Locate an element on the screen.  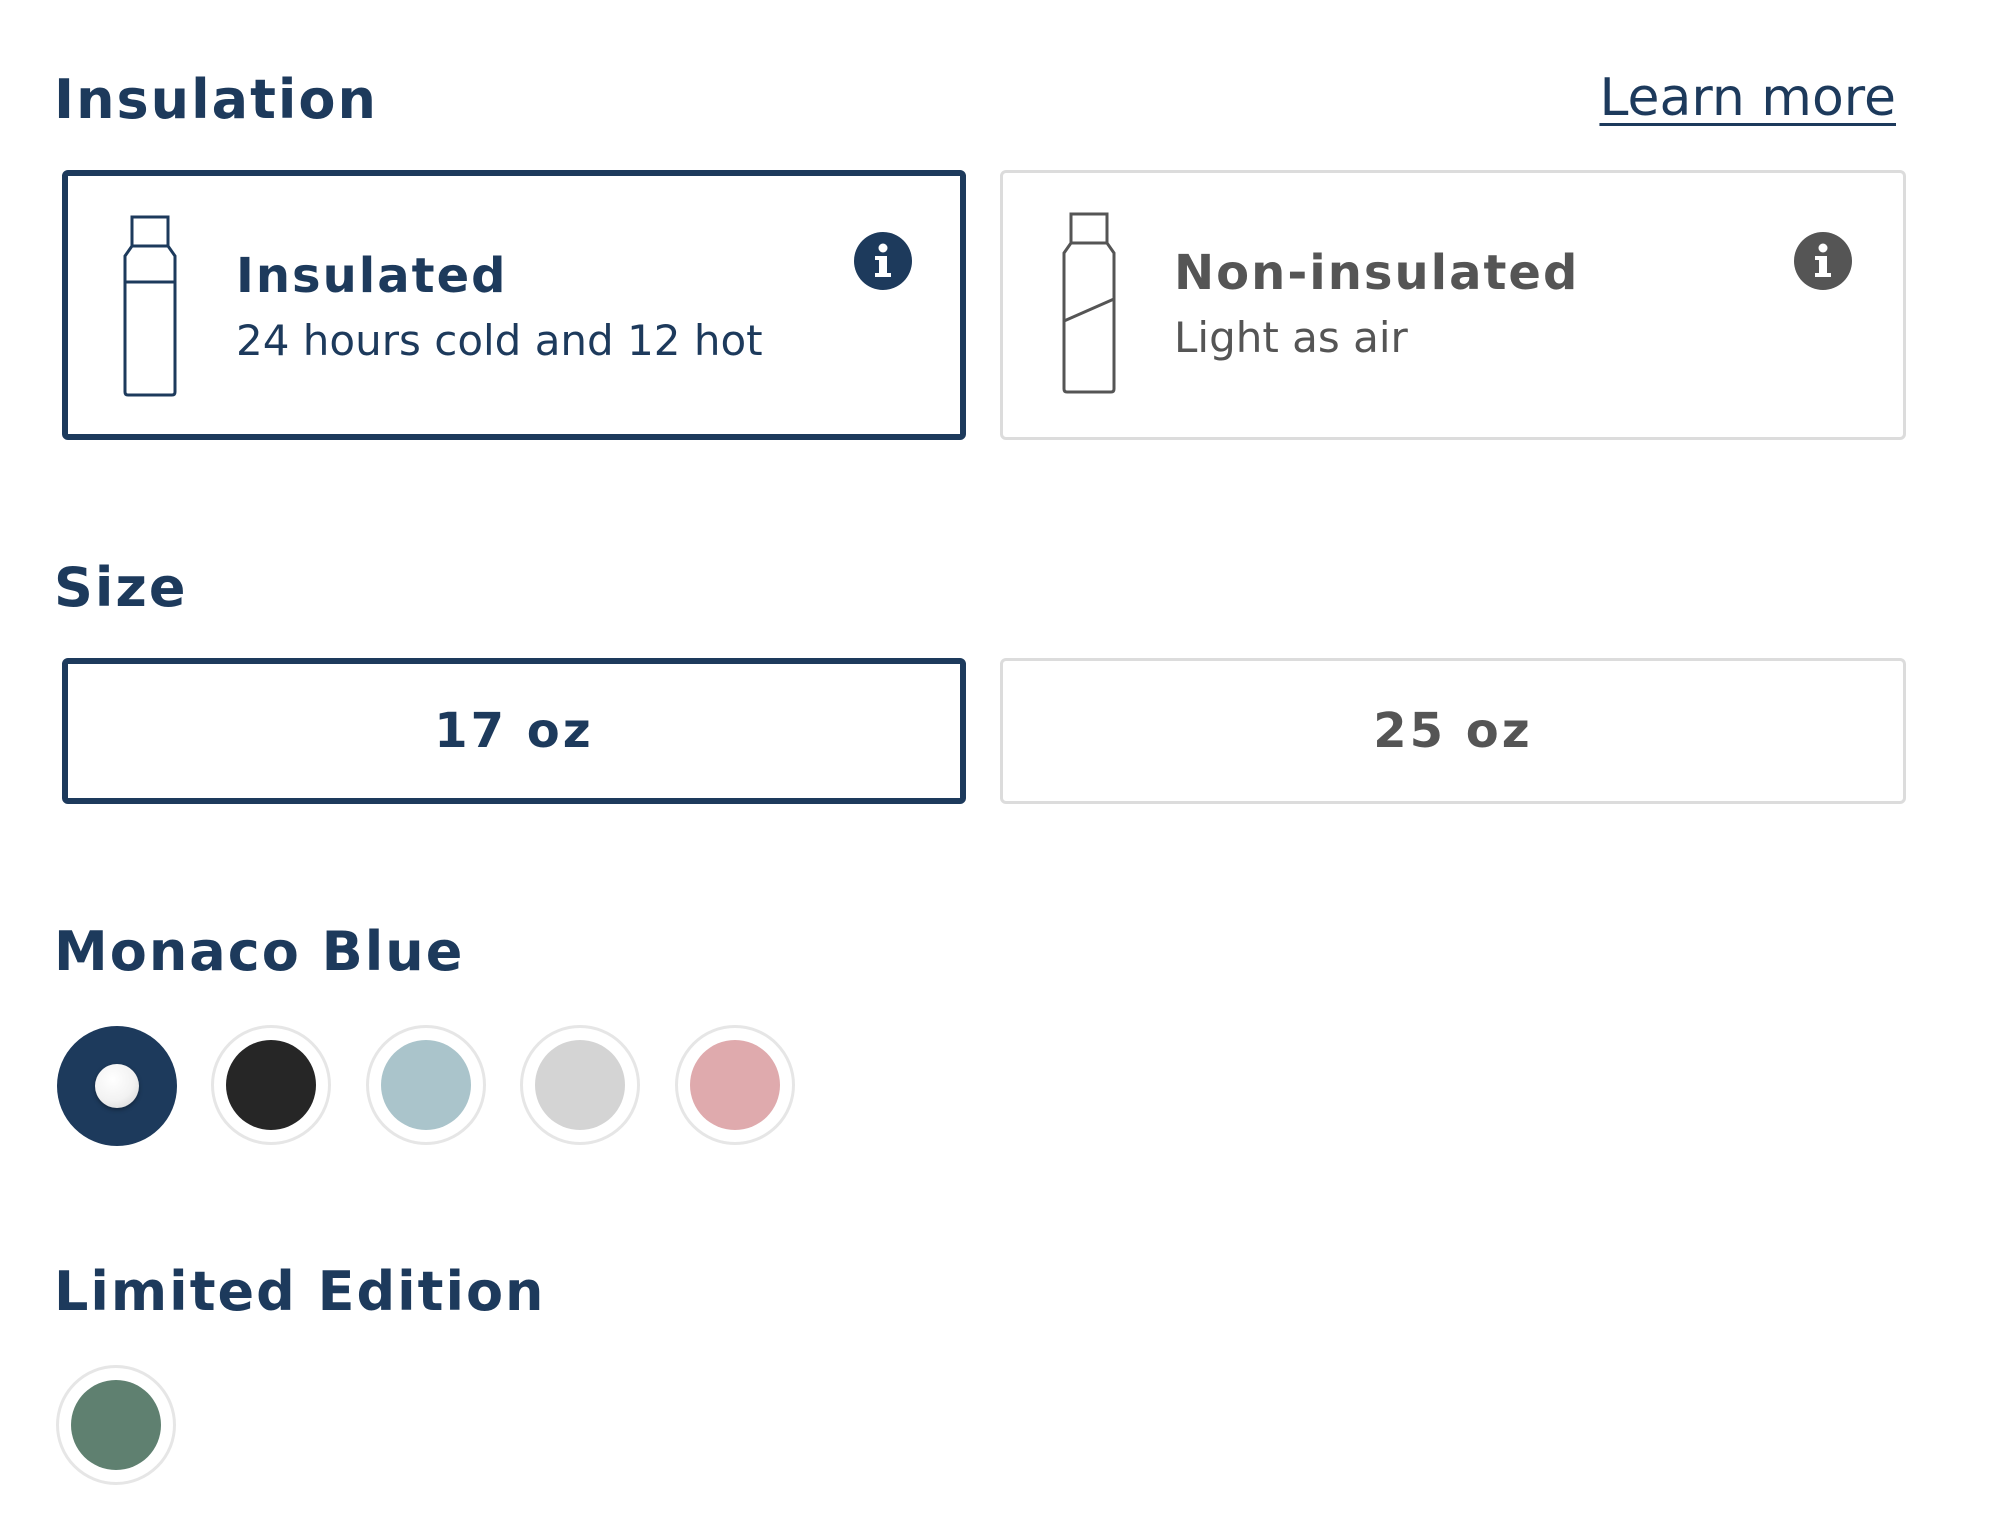
non-insulated-option: Non-insulated Light as air is located at coordinates (1453, 305).